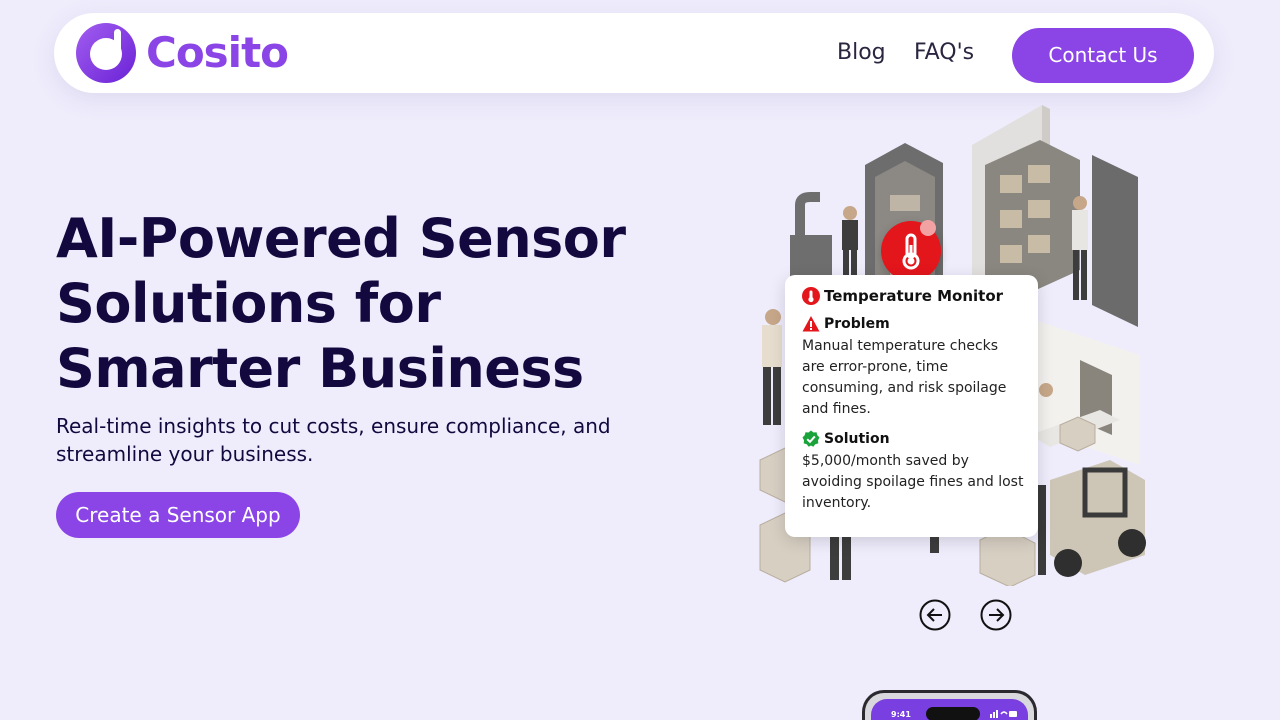  I want to click on card-header: Temperature Monitor, so click(913, 296).